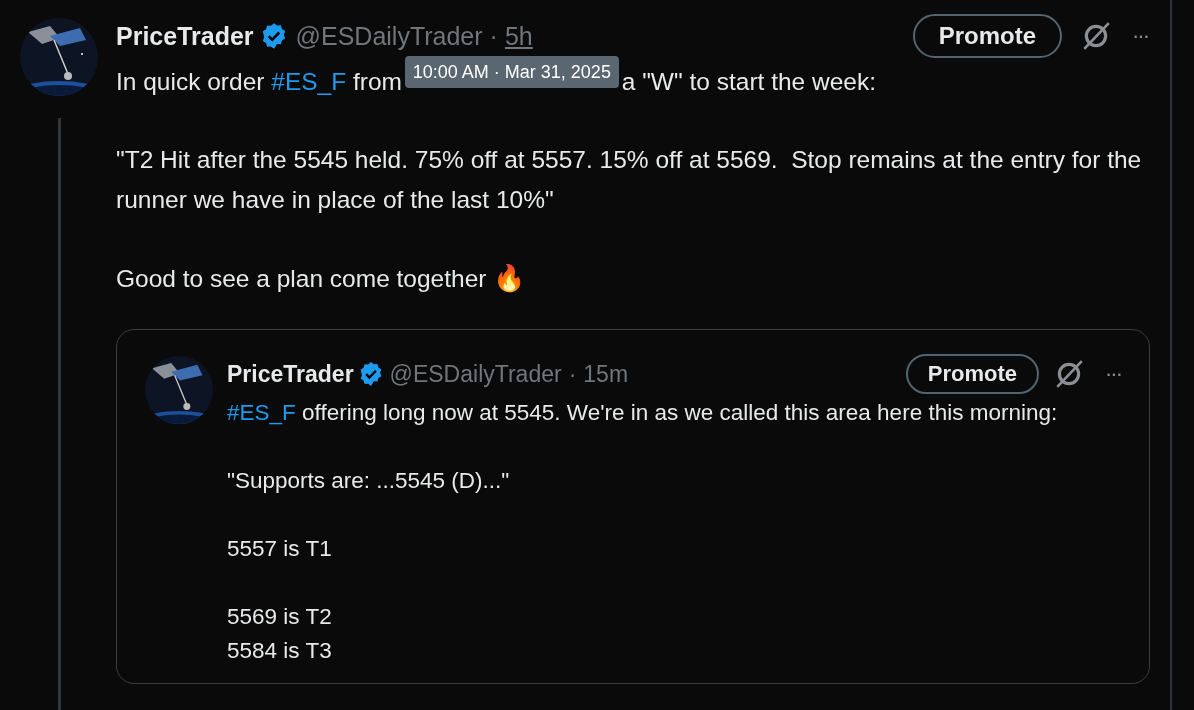  What do you see at coordinates (606, 374) in the screenshot?
I see `post-time-link: 15m` at bounding box center [606, 374].